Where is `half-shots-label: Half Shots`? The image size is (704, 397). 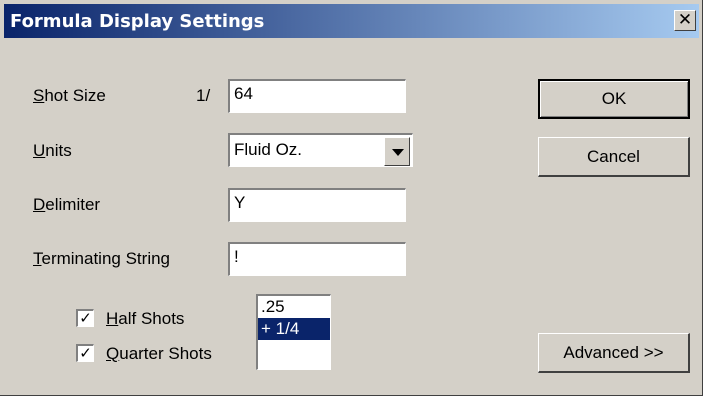
half-shots-label: Half Shots is located at coordinates (145, 319).